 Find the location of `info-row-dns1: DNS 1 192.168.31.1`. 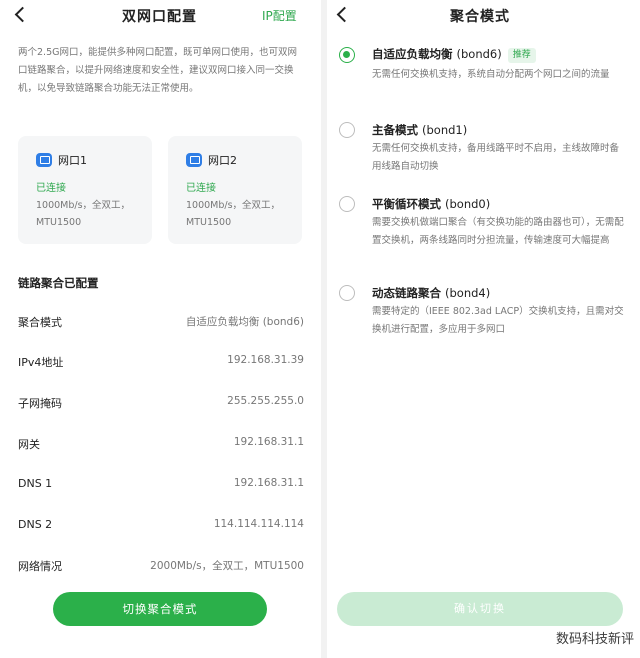

info-row-dns1: DNS 1 192.168.31.1 is located at coordinates (161, 485).